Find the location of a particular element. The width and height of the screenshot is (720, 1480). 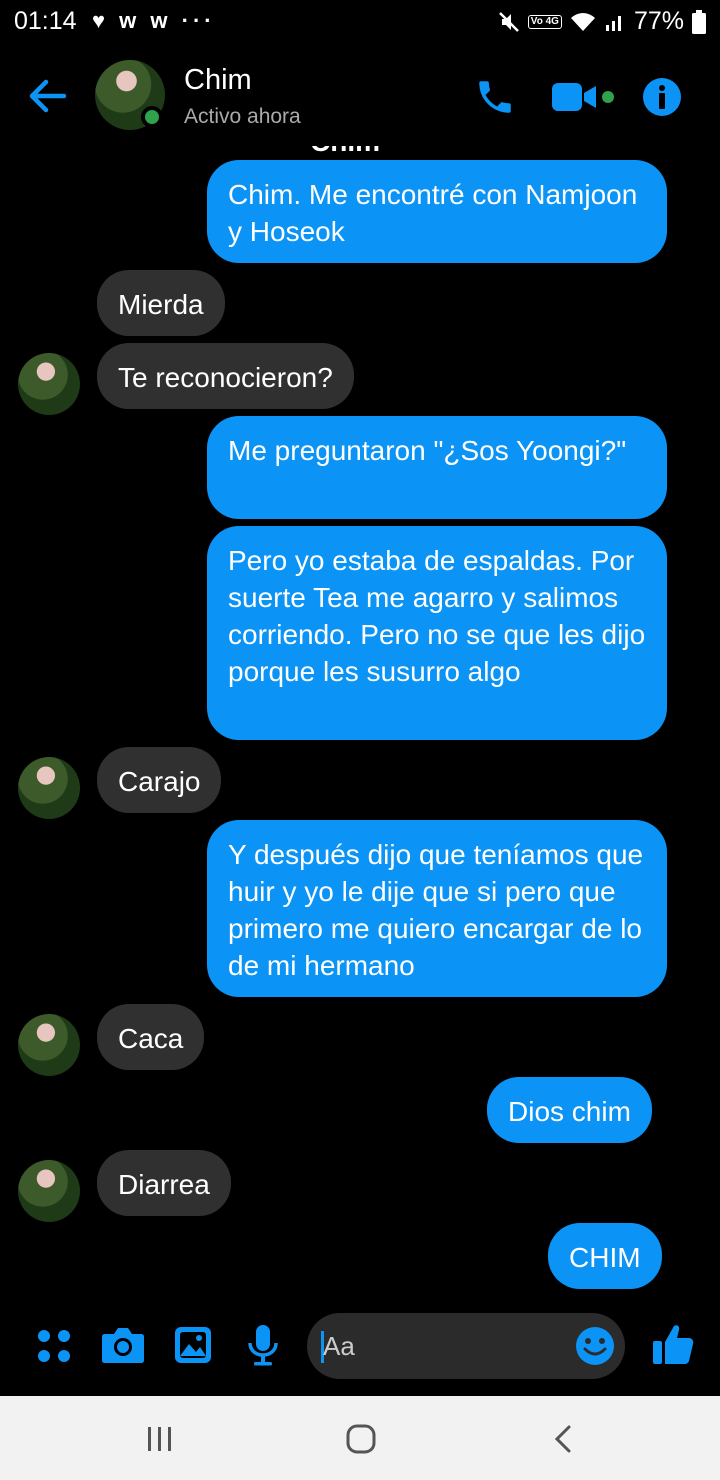

emoji-icon is located at coordinates (595, 1346).